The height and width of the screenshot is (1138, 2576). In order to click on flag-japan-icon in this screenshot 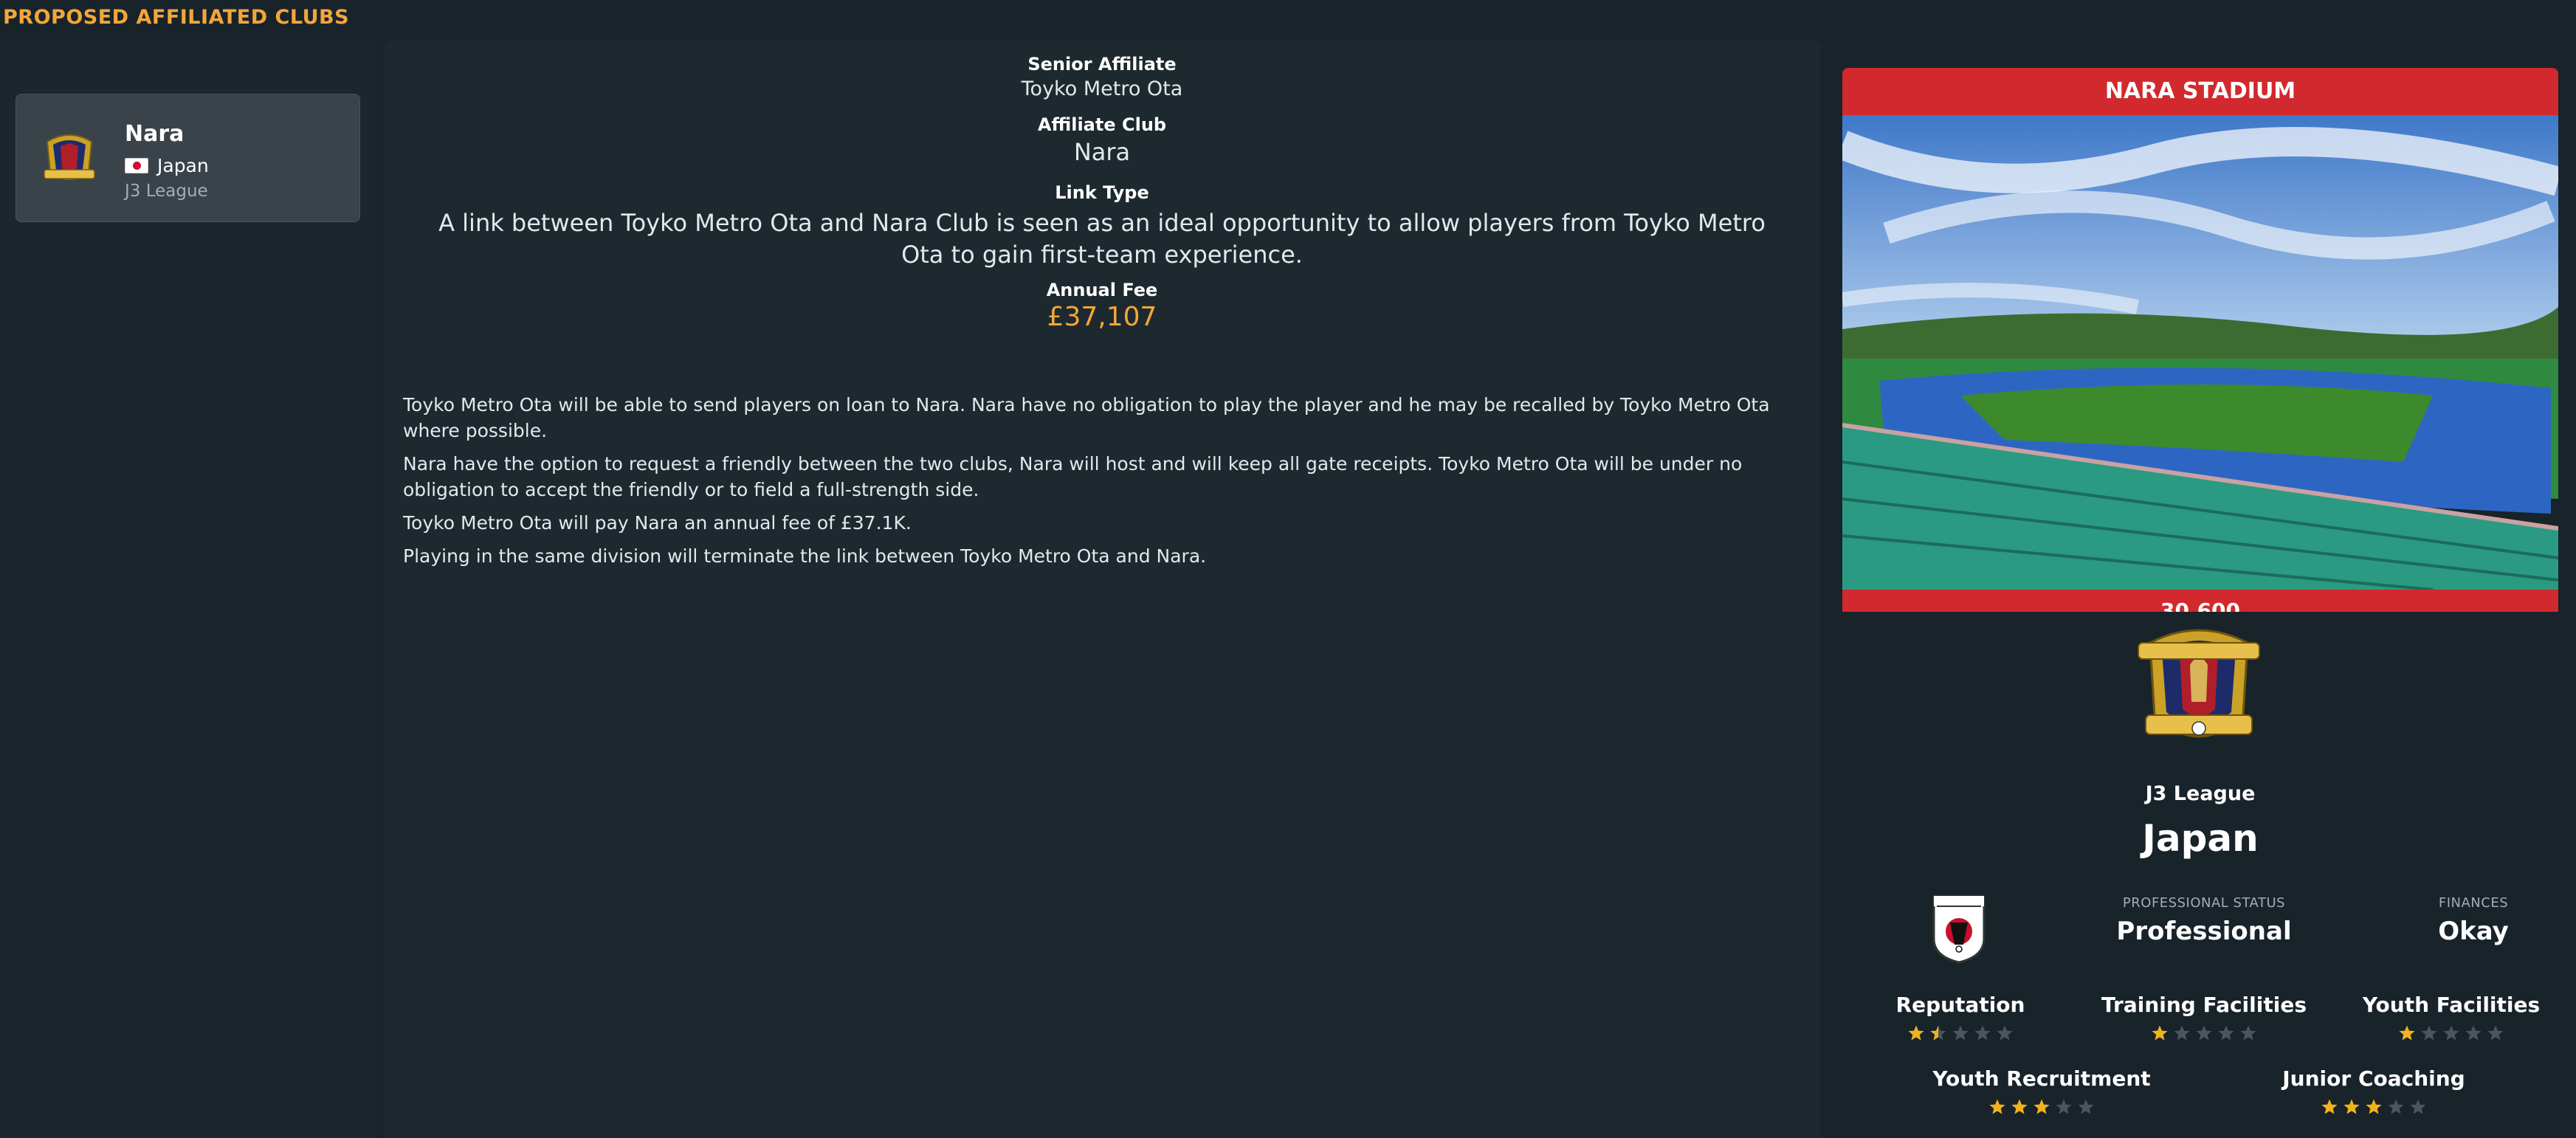, I will do `click(136, 165)`.